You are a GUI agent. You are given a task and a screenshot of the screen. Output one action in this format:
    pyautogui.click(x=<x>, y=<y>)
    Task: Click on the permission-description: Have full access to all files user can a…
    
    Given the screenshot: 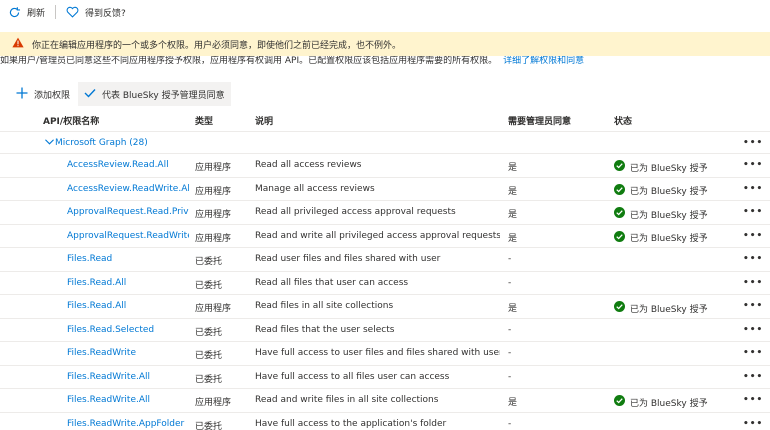 What is the action you would take?
    pyautogui.click(x=352, y=376)
    